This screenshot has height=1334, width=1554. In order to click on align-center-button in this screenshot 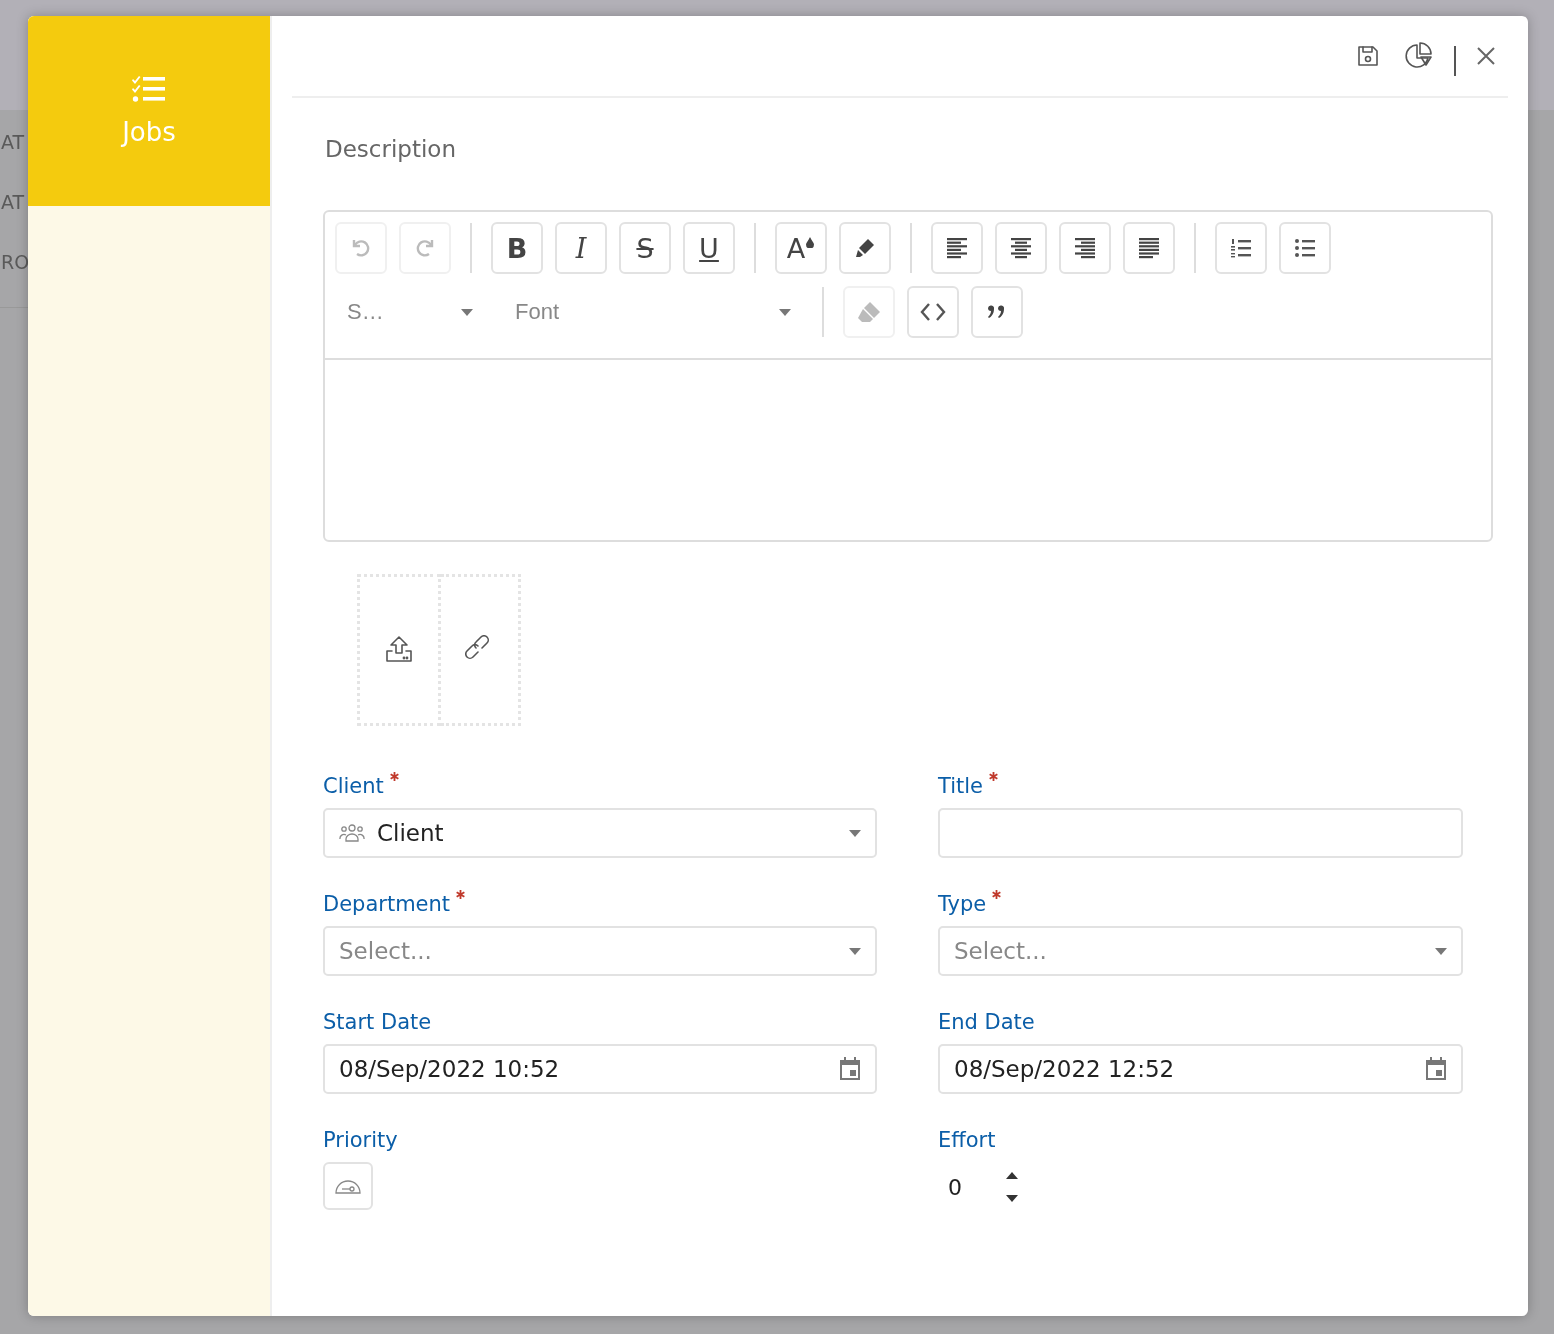, I will do `click(1021, 248)`.